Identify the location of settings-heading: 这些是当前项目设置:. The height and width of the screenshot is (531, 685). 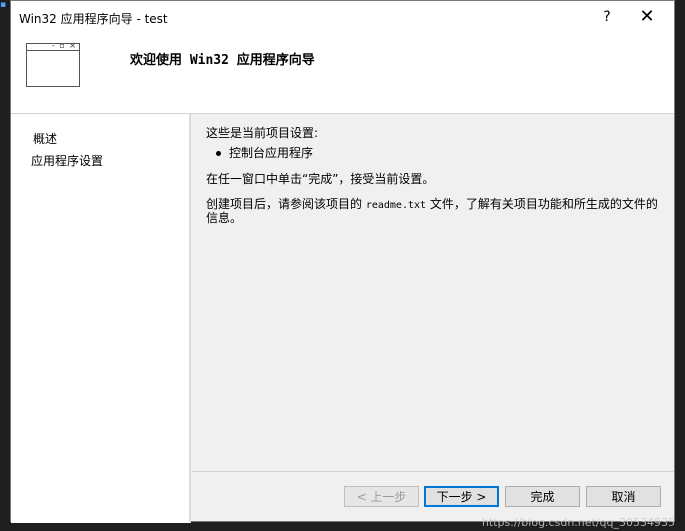
(262, 133).